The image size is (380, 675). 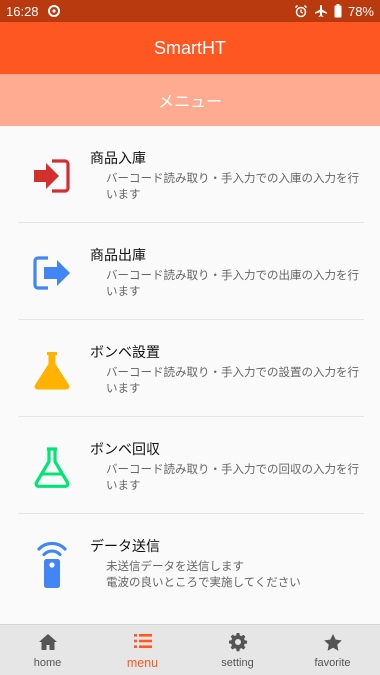 What do you see at coordinates (125, 547) in the screenshot?
I see `menu-item-title: データ送信` at bounding box center [125, 547].